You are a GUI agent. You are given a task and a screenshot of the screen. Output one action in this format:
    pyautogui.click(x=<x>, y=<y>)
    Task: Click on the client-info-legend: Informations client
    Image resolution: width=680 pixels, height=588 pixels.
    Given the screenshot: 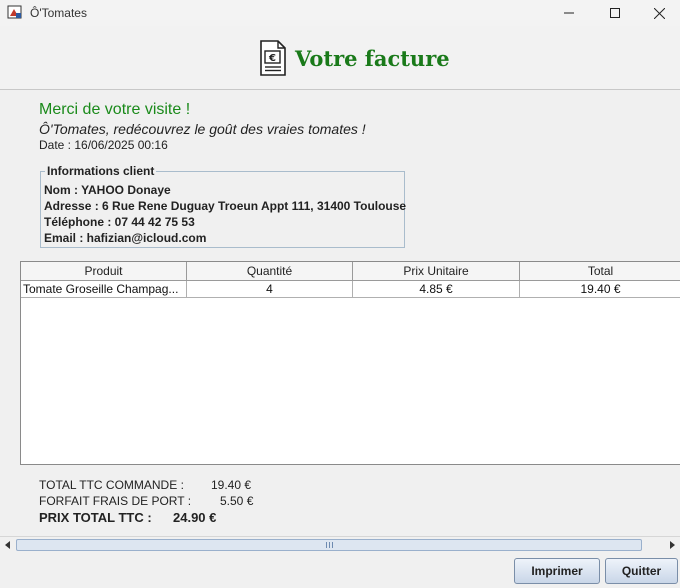 What is the action you would take?
    pyautogui.click(x=101, y=171)
    